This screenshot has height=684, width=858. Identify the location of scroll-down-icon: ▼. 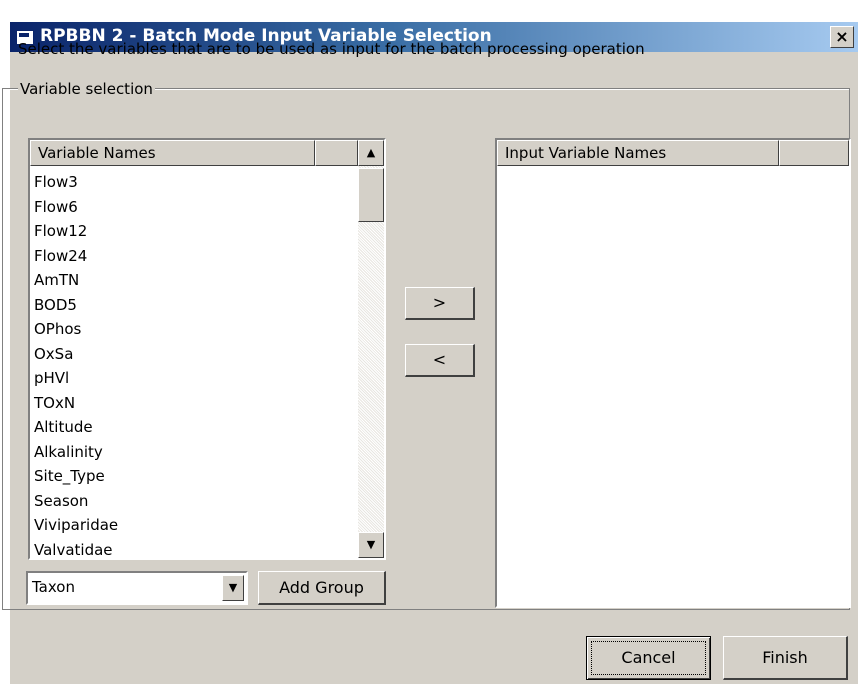
(371, 544).